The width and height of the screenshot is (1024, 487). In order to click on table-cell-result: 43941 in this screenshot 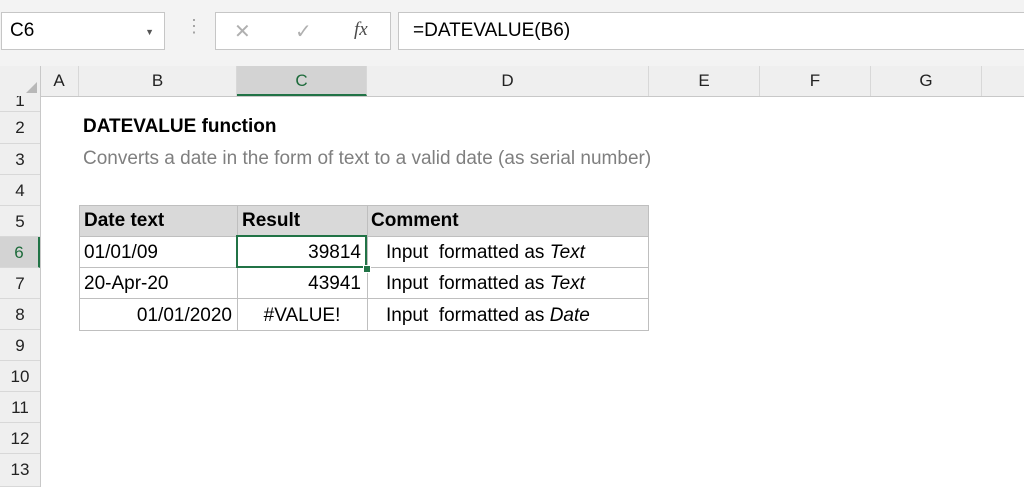, I will do `click(299, 284)`.